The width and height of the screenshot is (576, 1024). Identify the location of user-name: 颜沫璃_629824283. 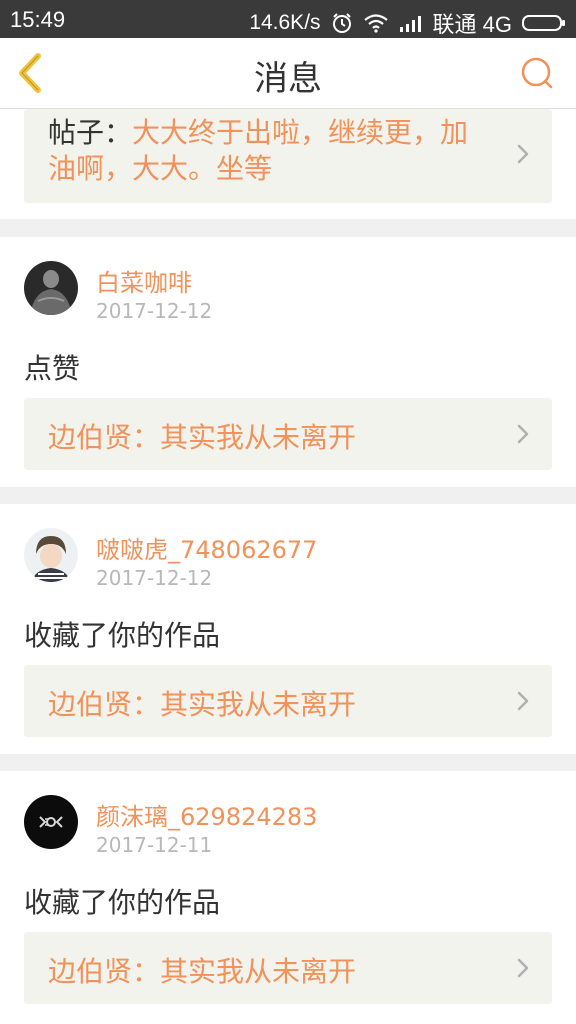
(206, 814).